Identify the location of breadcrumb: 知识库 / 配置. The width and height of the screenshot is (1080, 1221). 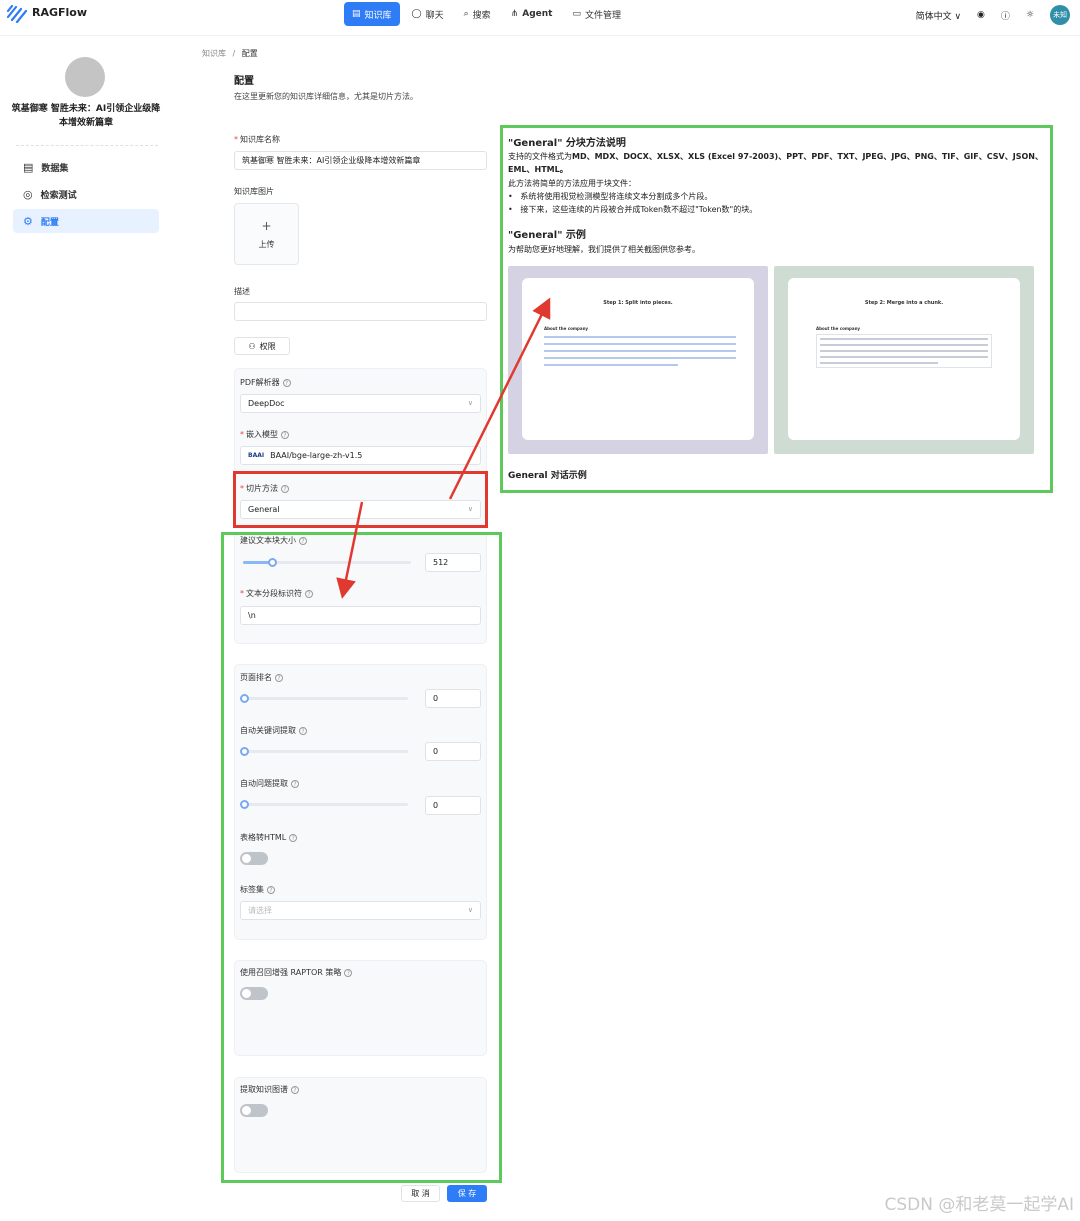
(230, 53).